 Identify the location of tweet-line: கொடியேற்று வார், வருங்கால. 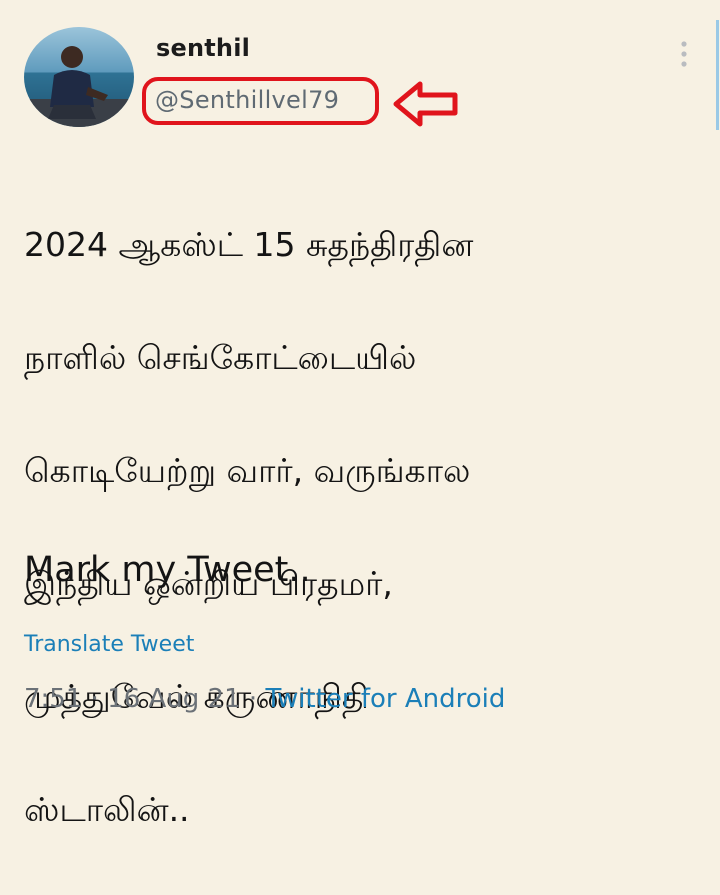
(247, 470).